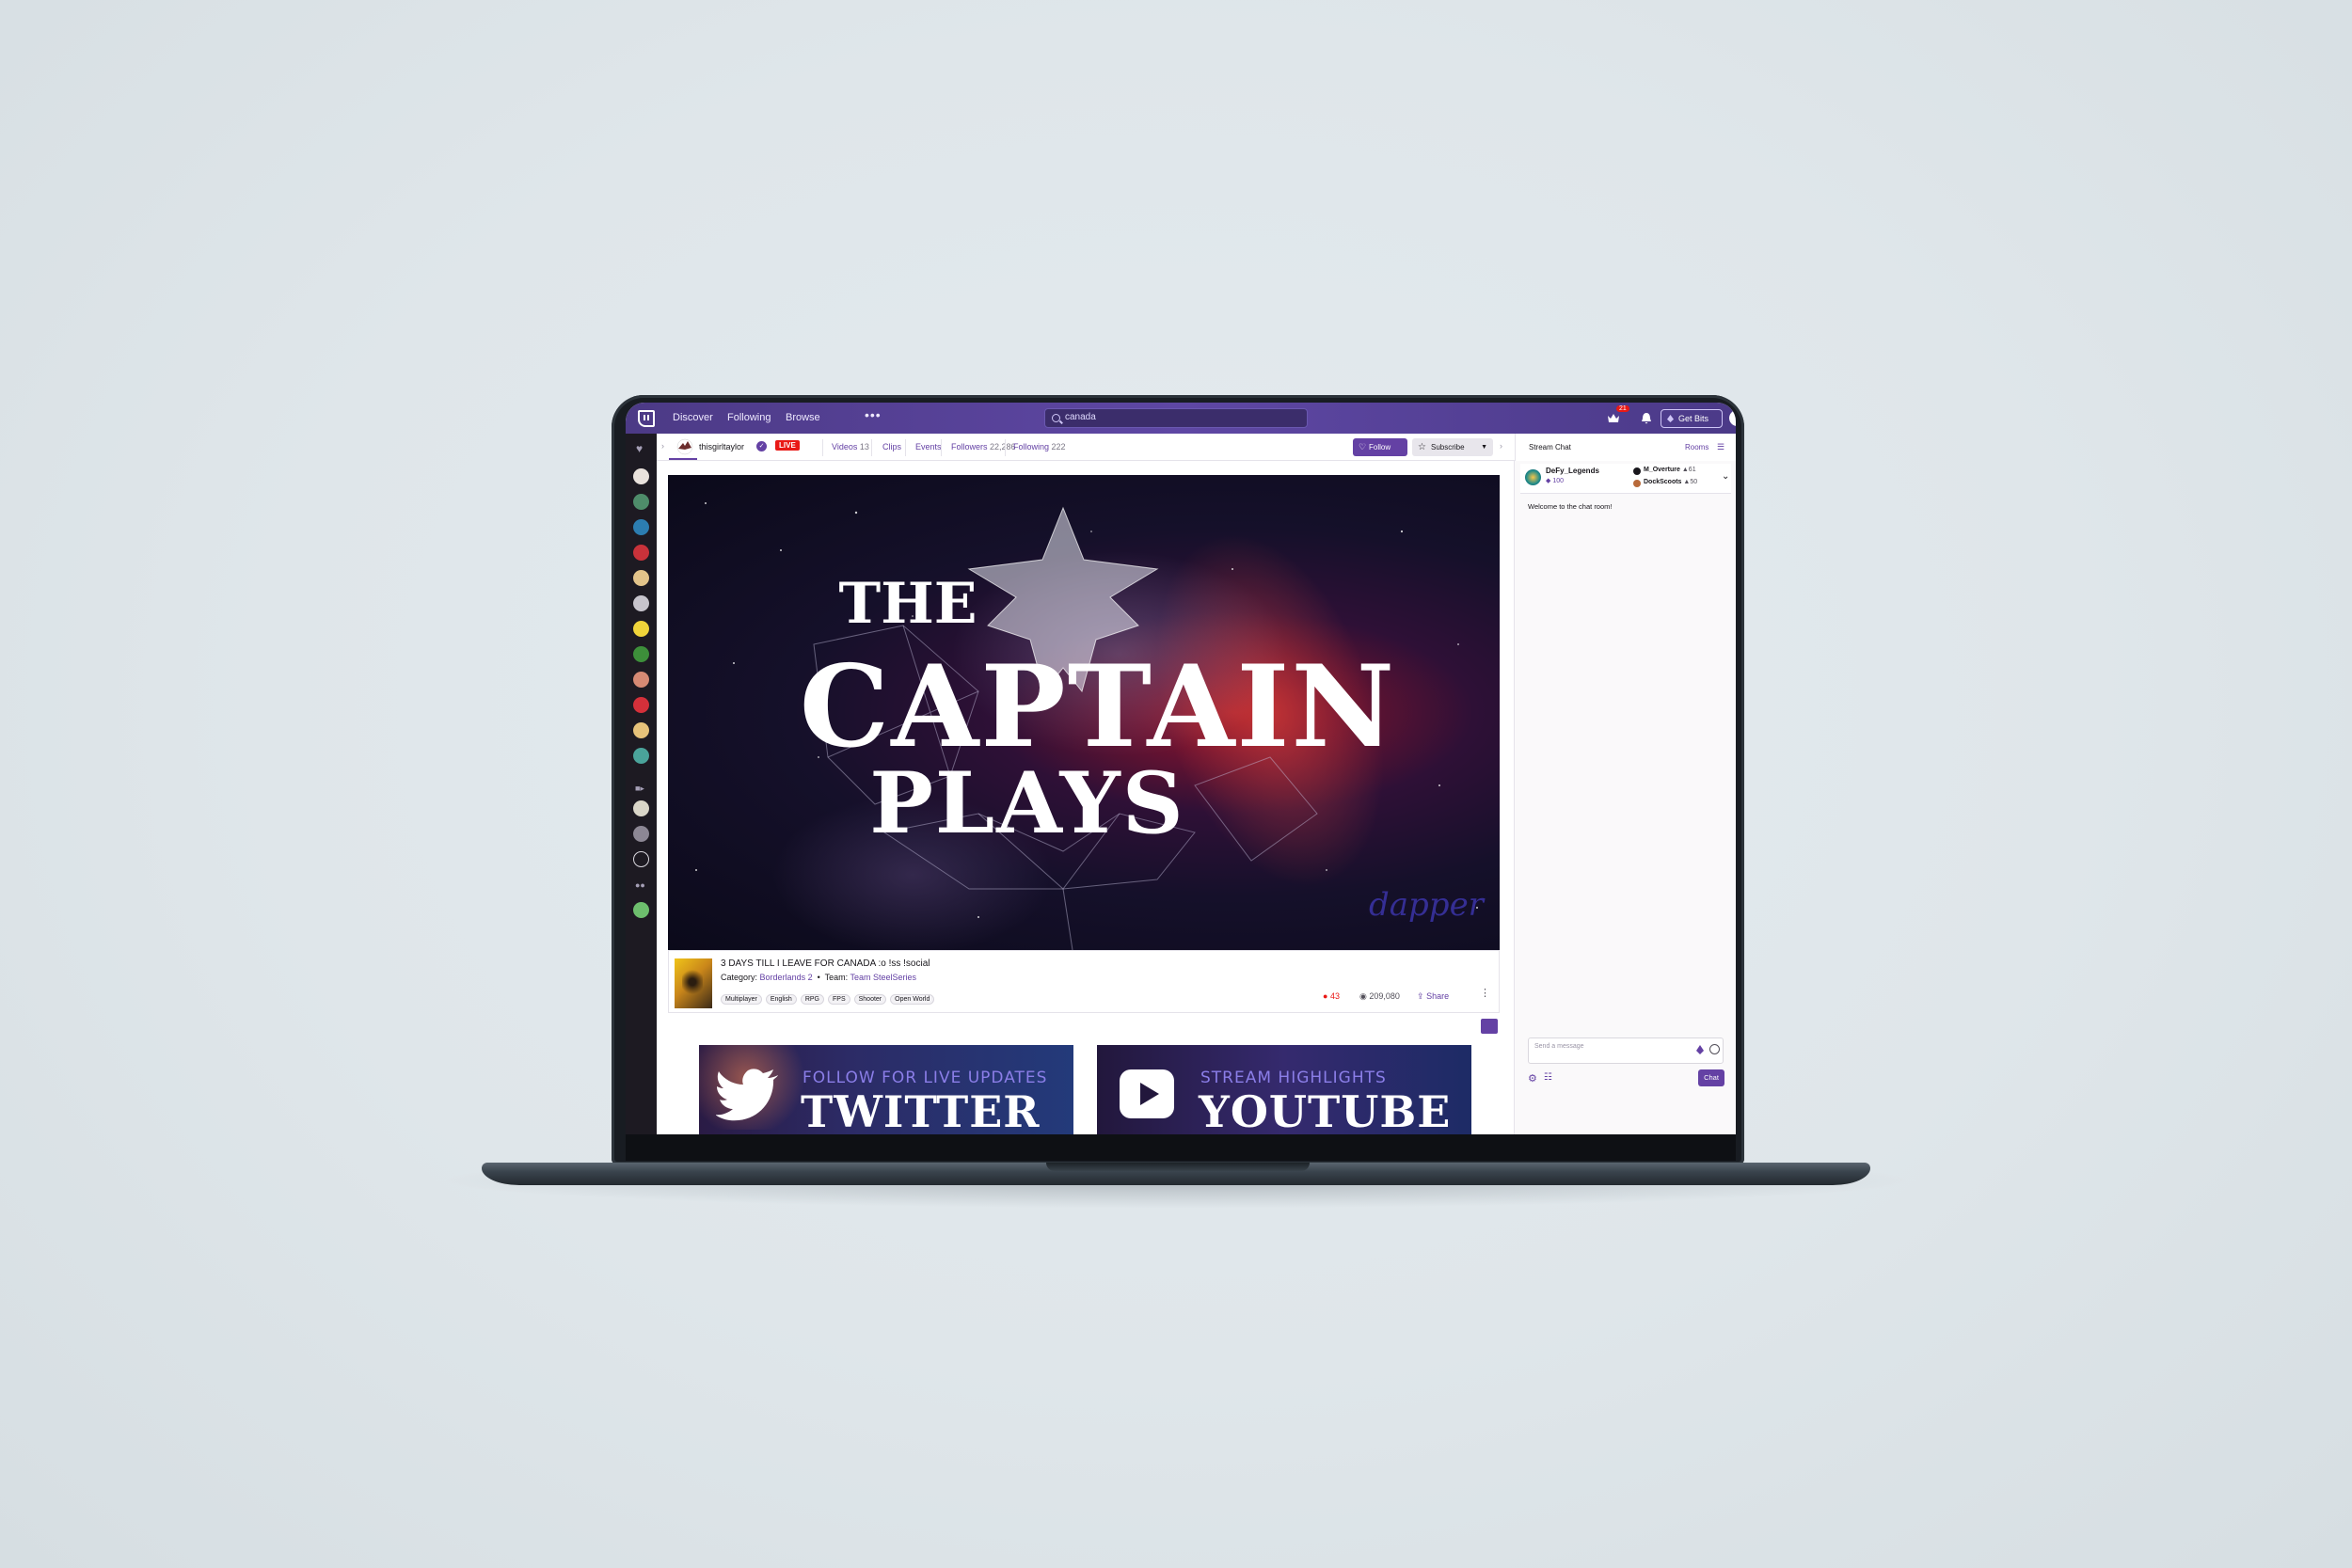 This screenshot has width=2352, height=1568. What do you see at coordinates (693, 983) in the screenshot?
I see `game-box-art` at bounding box center [693, 983].